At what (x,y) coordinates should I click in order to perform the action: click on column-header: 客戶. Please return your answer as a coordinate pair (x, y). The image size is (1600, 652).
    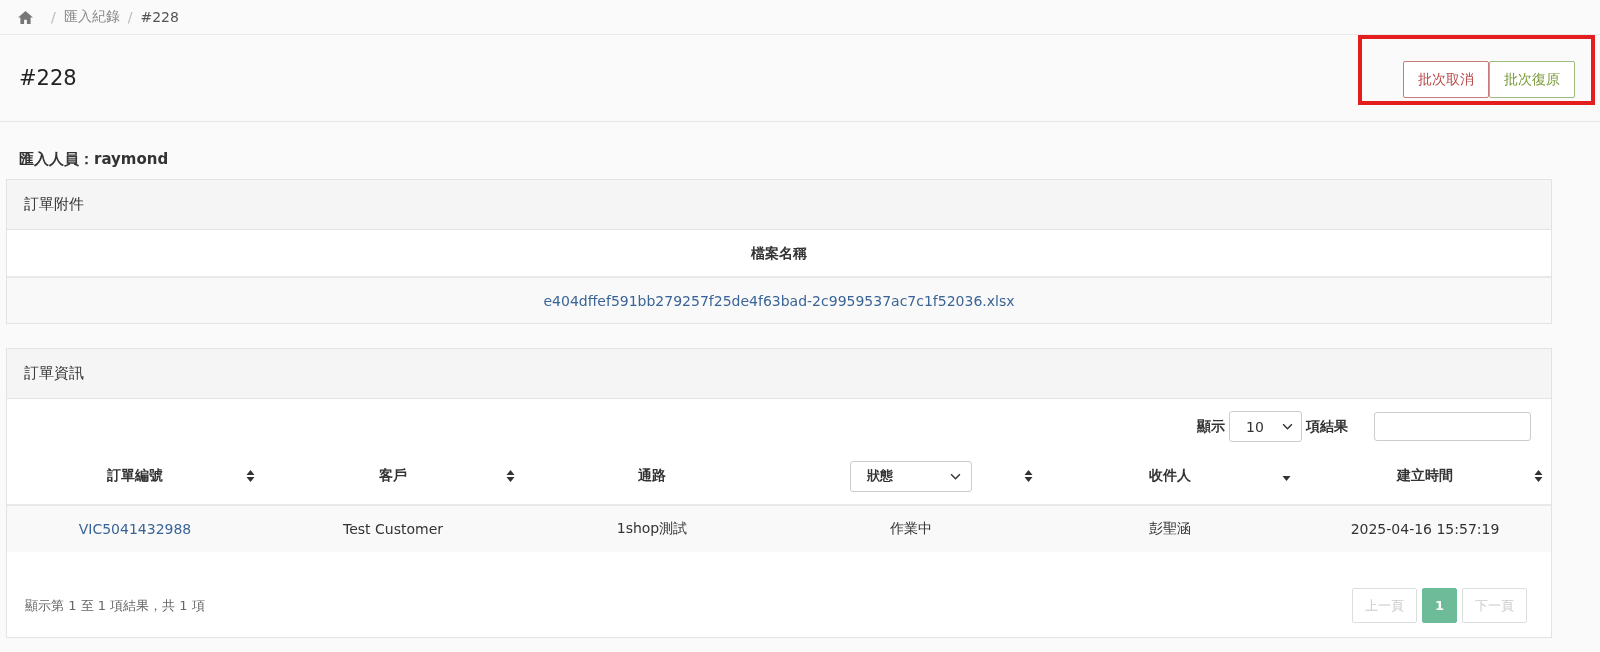
    Looking at the image, I should click on (393, 476).